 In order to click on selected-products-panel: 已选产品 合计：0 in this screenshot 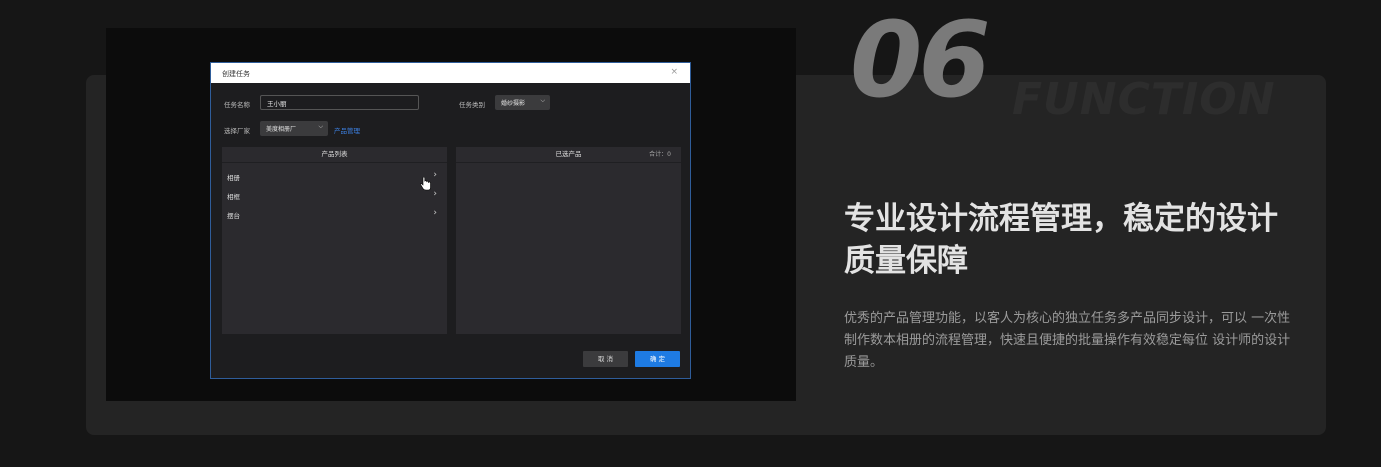, I will do `click(568, 240)`.